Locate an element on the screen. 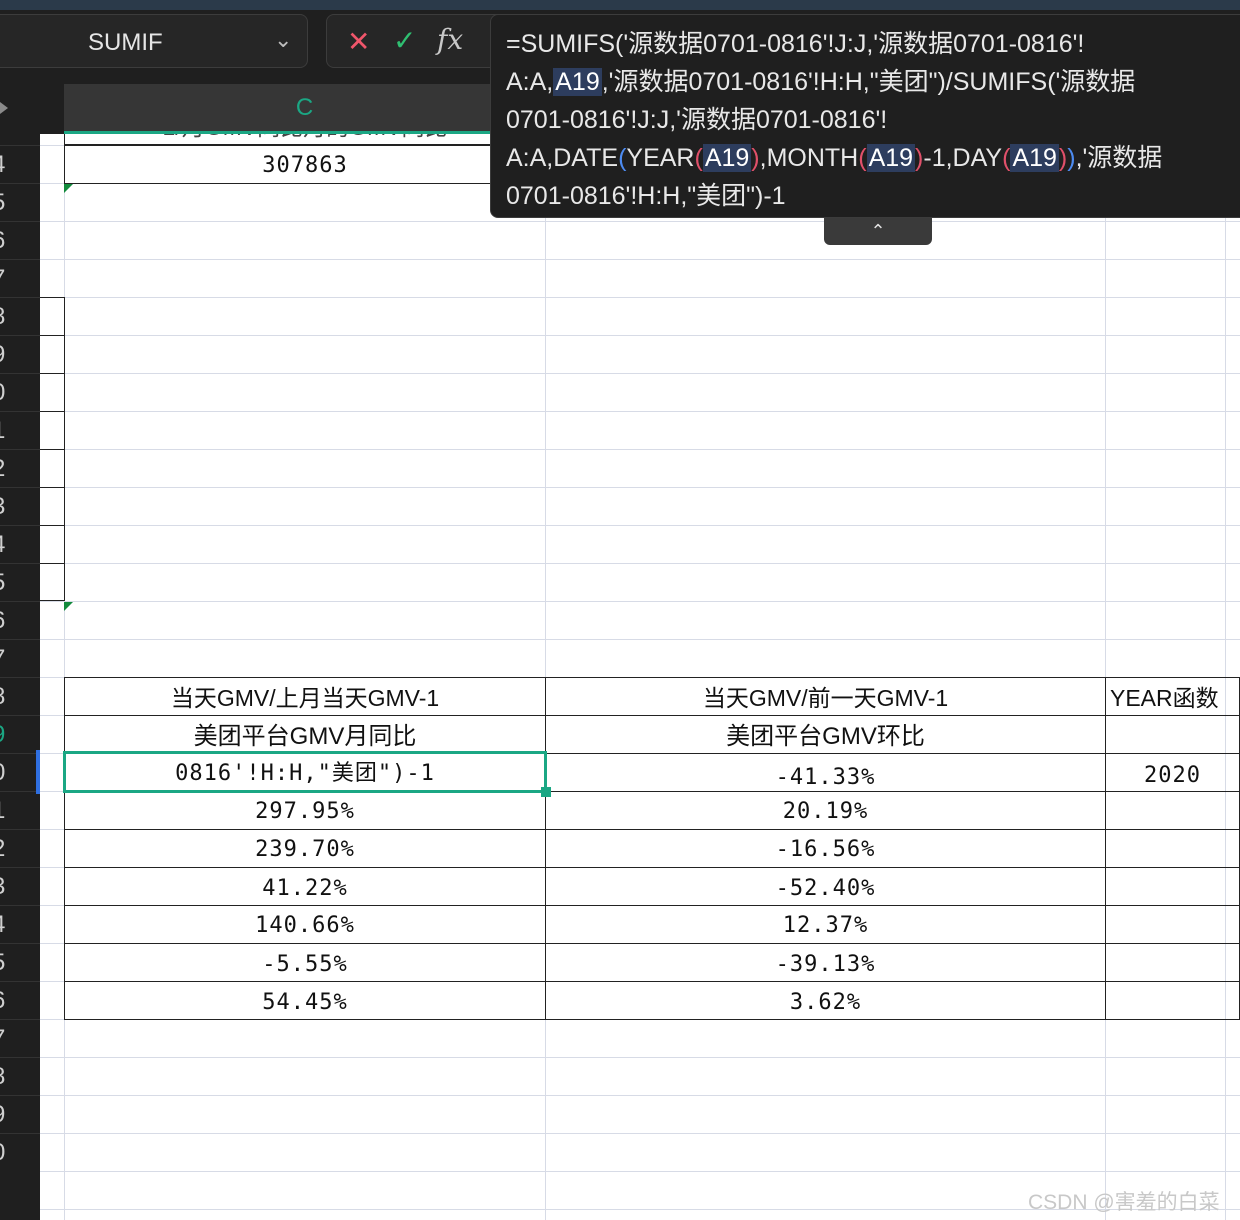  cell-d-value: 3.62% is located at coordinates (825, 1000).